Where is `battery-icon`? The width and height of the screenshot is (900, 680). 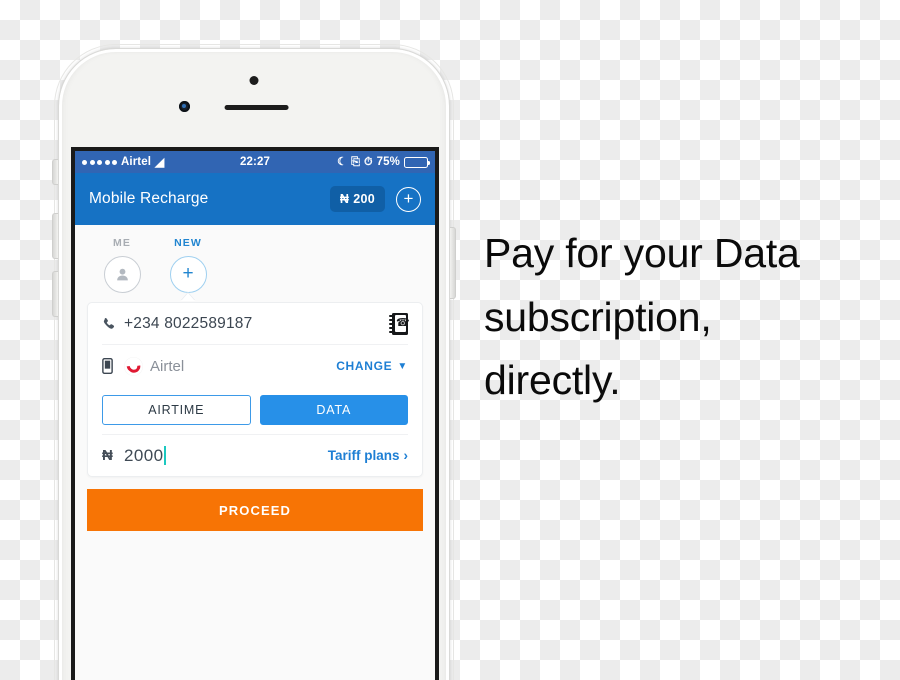
battery-icon is located at coordinates (417, 162).